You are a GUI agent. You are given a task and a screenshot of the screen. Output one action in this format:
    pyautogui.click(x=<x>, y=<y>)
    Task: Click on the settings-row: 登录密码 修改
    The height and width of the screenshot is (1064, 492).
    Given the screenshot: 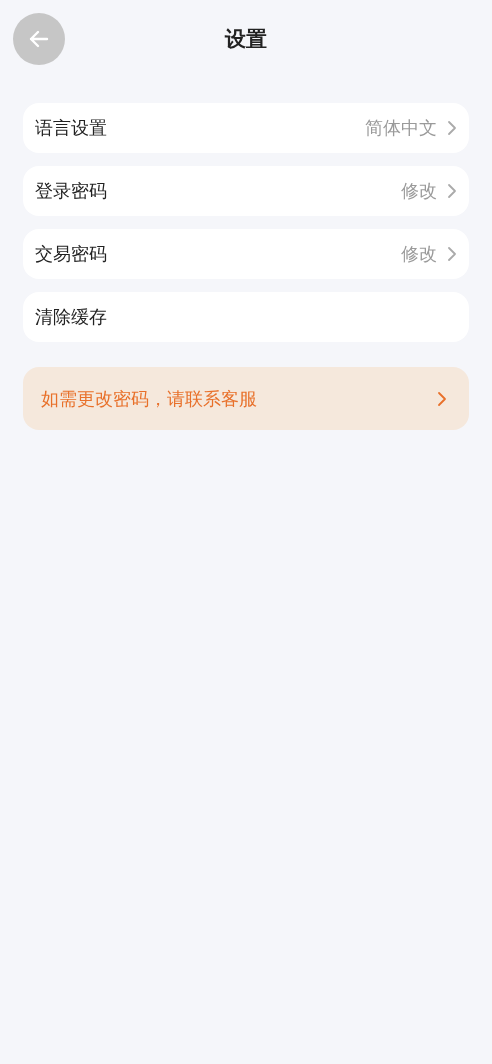 What is the action you would take?
    pyautogui.click(x=246, y=191)
    